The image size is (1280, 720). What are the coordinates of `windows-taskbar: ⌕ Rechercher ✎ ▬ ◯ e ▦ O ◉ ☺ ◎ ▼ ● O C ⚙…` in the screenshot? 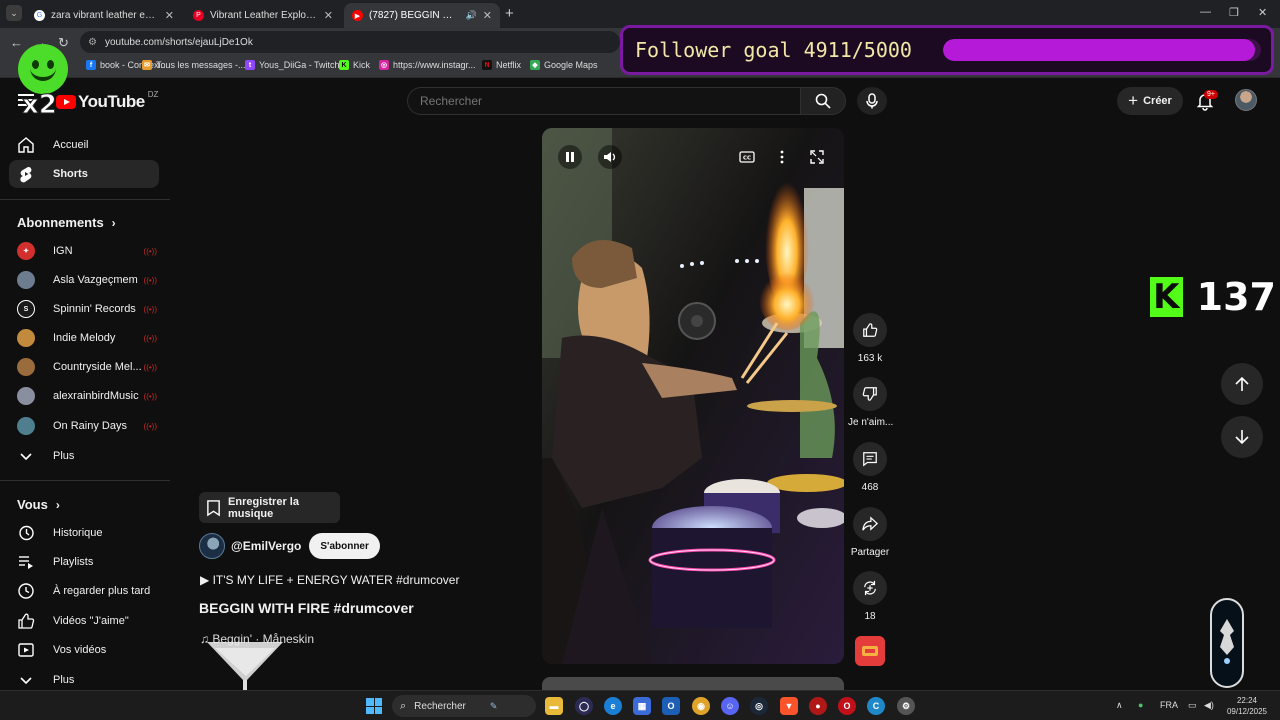 It's located at (640, 705).